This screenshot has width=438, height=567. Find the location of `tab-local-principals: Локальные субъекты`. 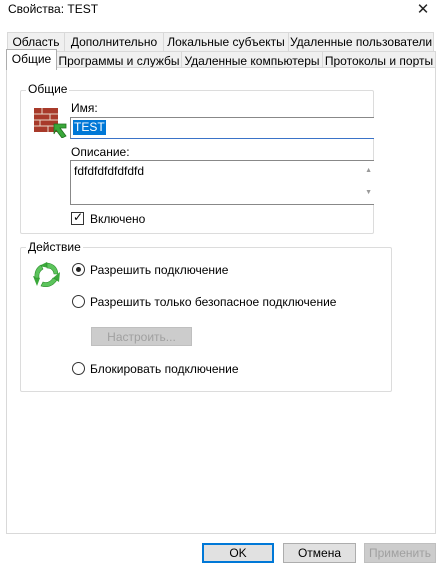

tab-local-principals: Локальные субъекты is located at coordinates (226, 41).